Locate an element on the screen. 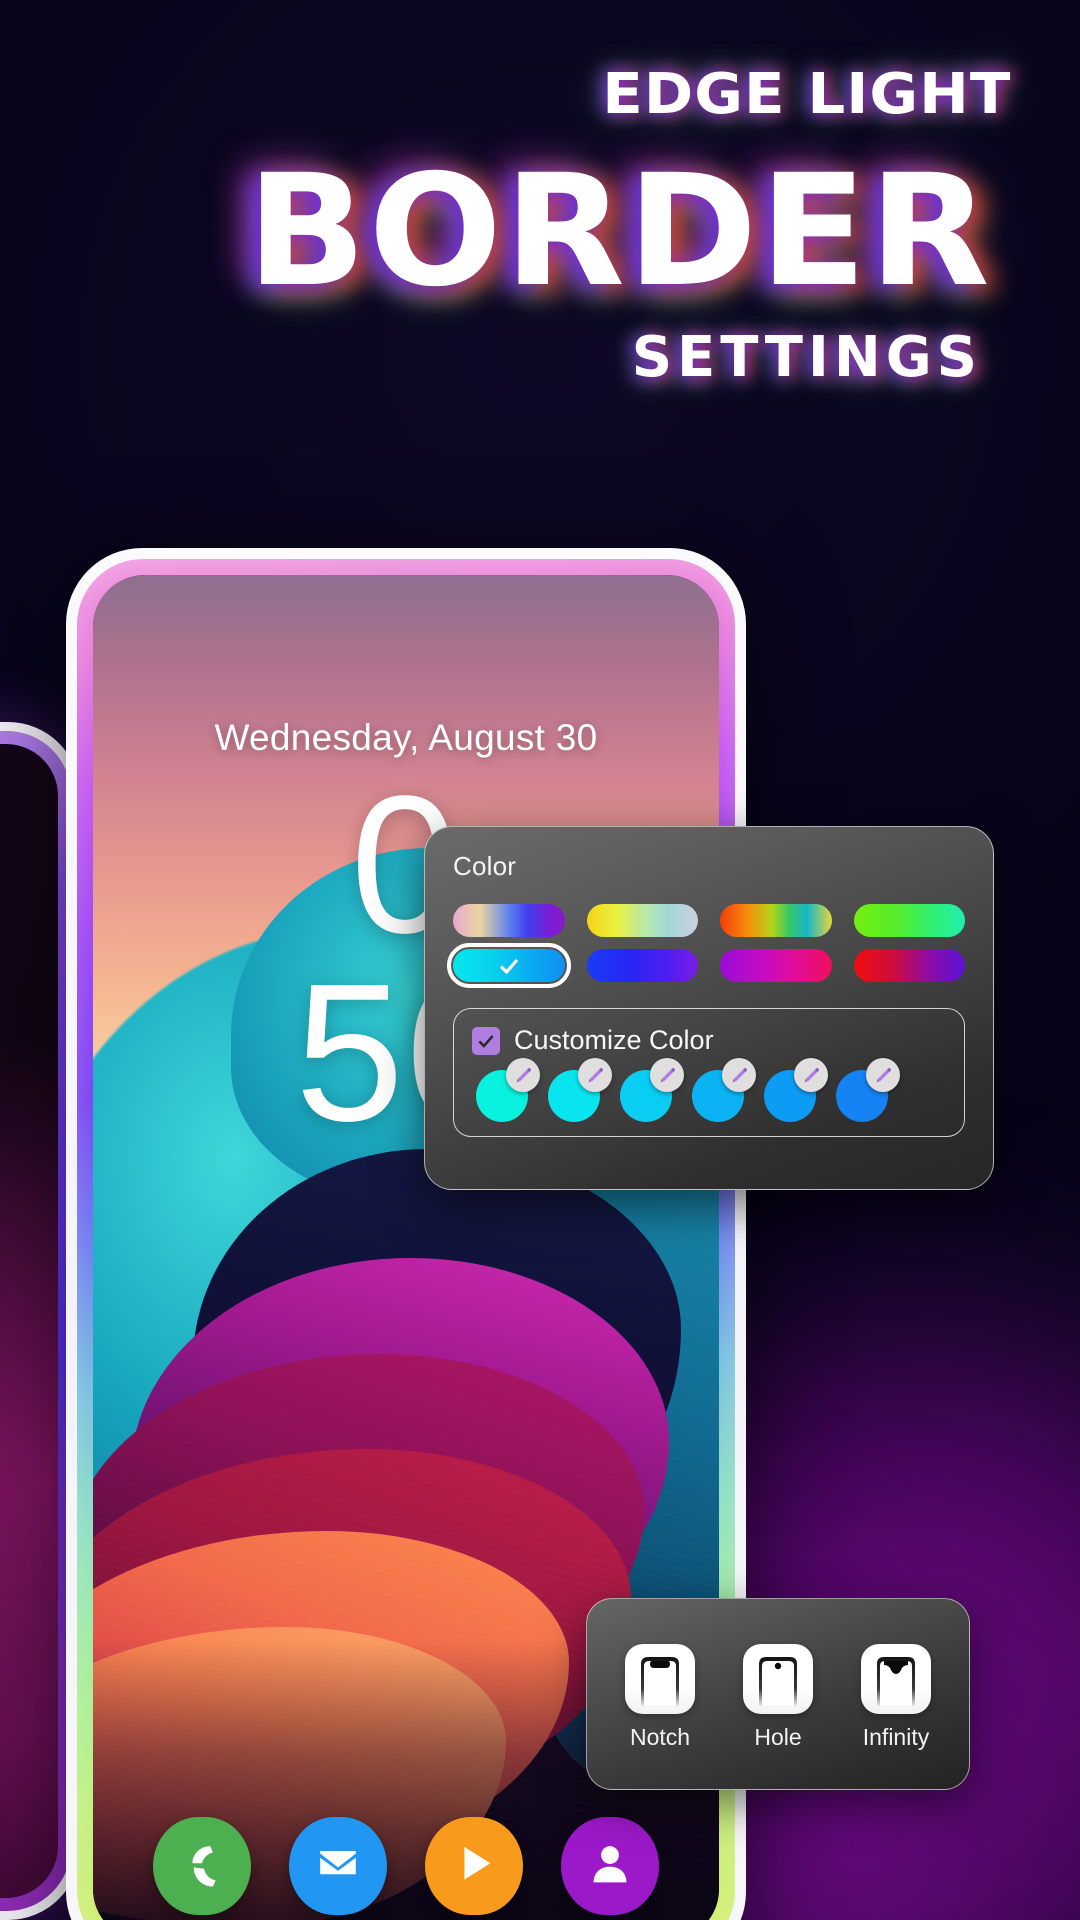  contacts-app is located at coordinates (610, 1866).